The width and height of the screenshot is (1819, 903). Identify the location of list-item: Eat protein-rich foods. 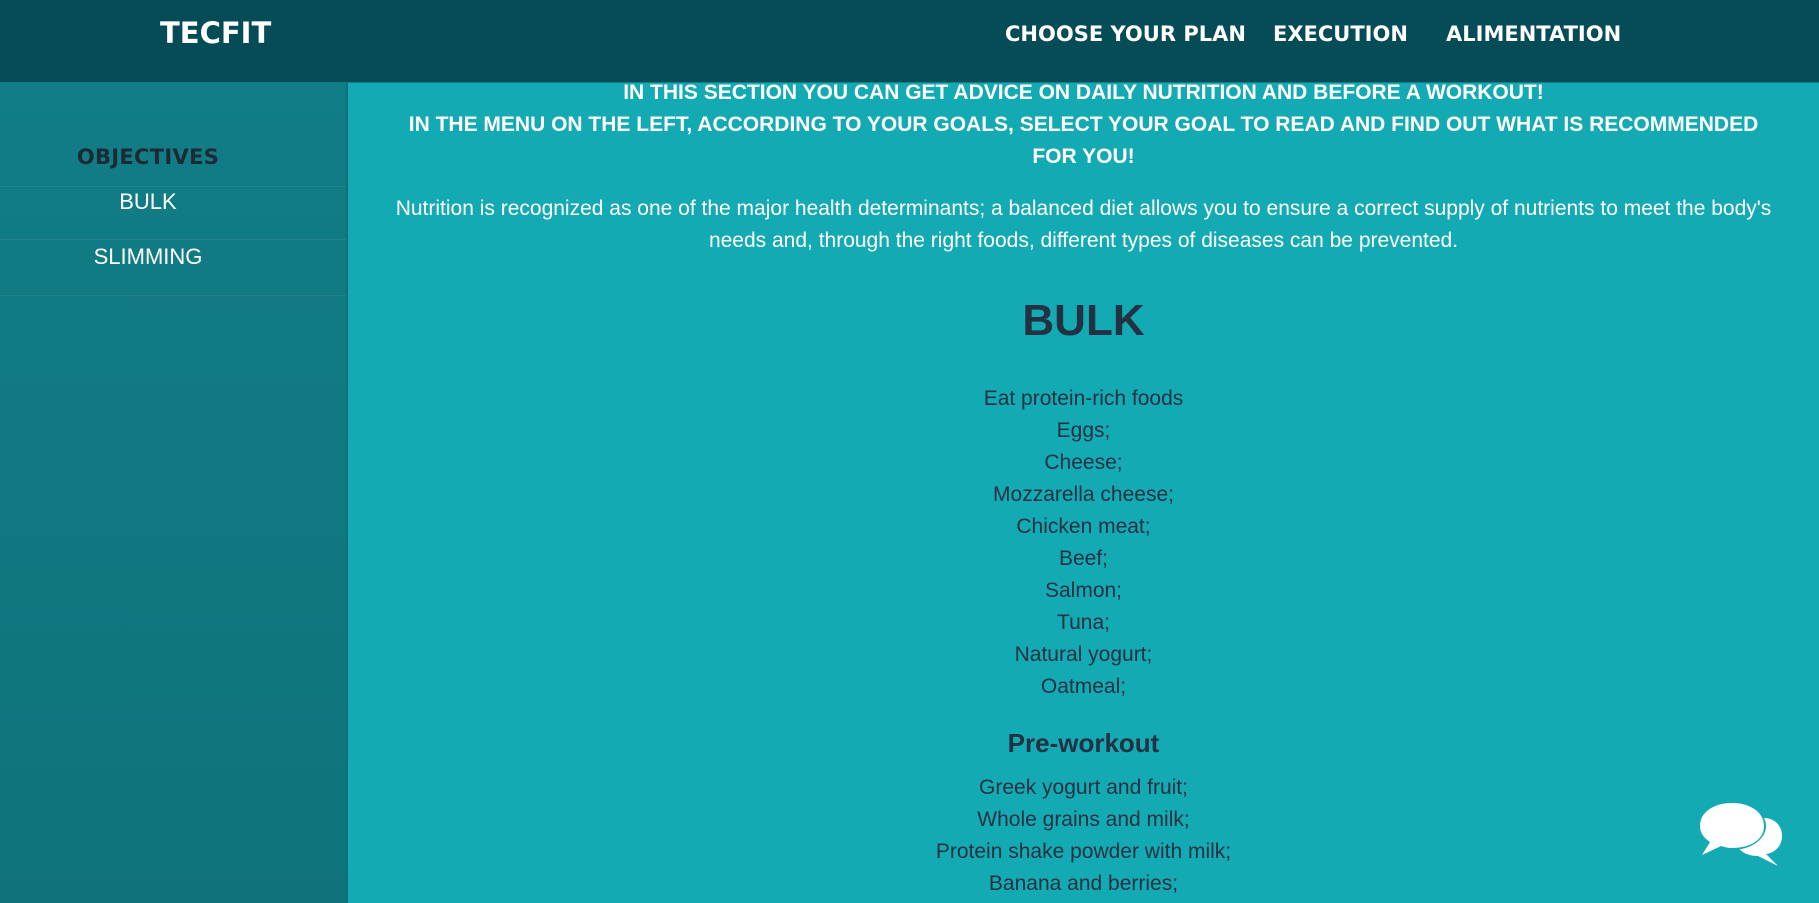
(1083, 398).